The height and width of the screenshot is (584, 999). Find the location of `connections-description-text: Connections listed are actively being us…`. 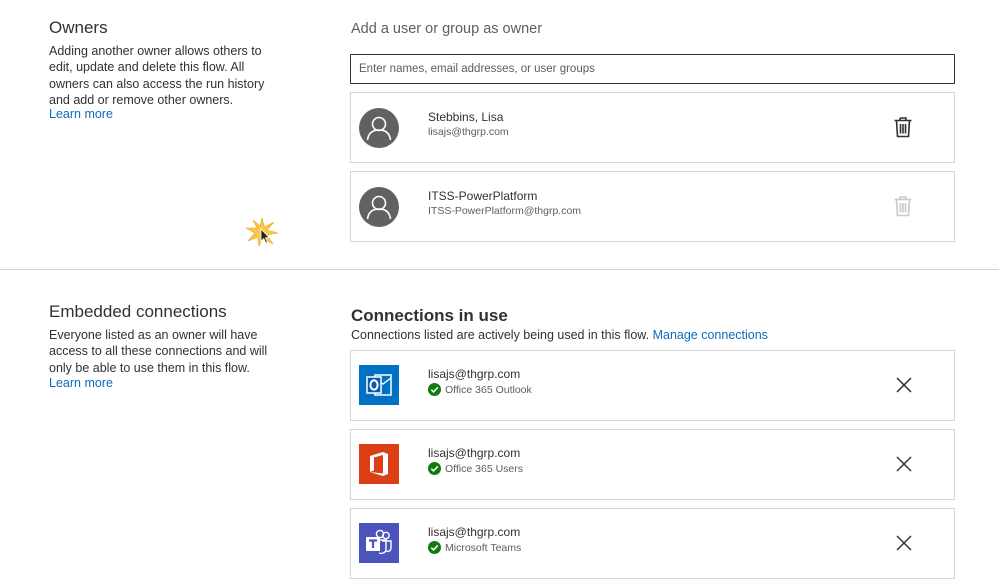

connections-description-text: Connections listed are actively being us… is located at coordinates (500, 335).